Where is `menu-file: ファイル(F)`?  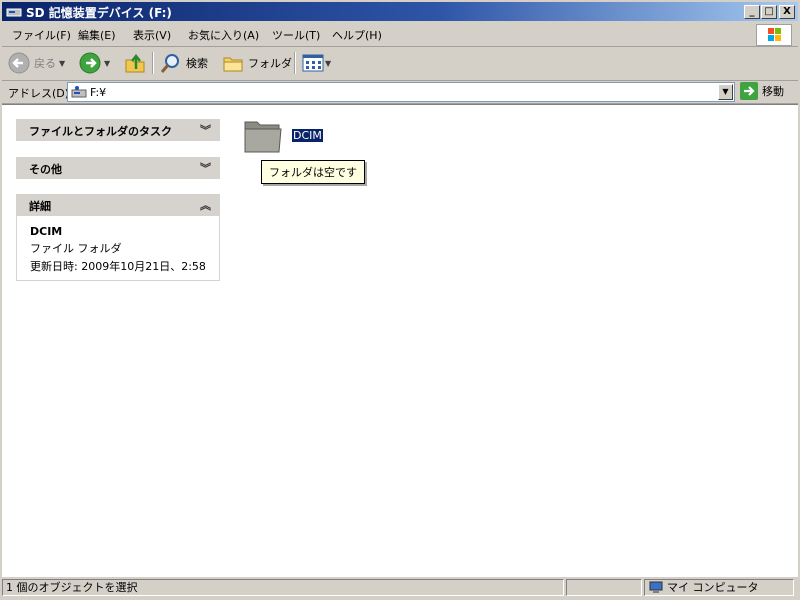
menu-file: ファイル(F) is located at coordinates (41, 35).